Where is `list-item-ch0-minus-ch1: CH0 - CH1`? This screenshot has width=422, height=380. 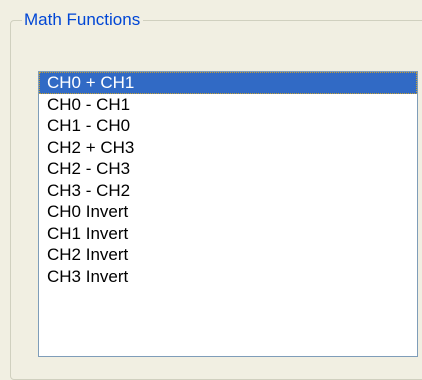
list-item-ch0-minus-ch1: CH0 - CH1 is located at coordinates (228, 105).